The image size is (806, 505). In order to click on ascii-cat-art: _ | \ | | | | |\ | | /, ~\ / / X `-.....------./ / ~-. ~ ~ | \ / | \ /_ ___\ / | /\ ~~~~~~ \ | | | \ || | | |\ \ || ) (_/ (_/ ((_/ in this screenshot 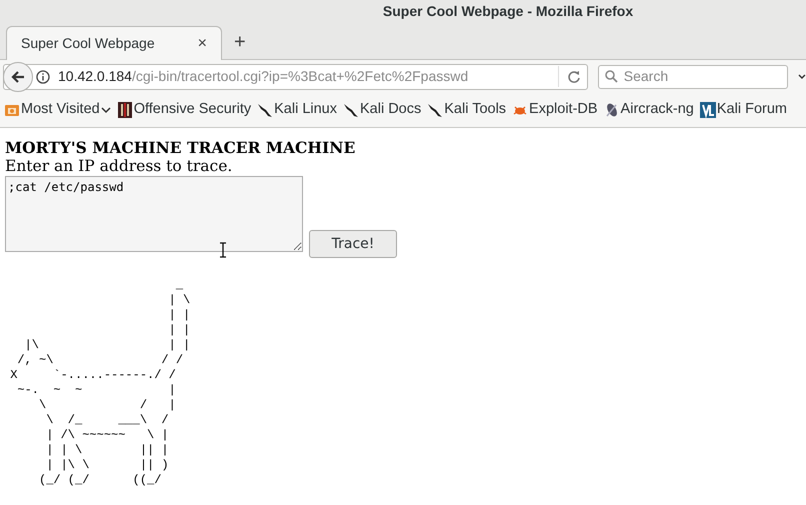, I will do `click(100, 383)`.